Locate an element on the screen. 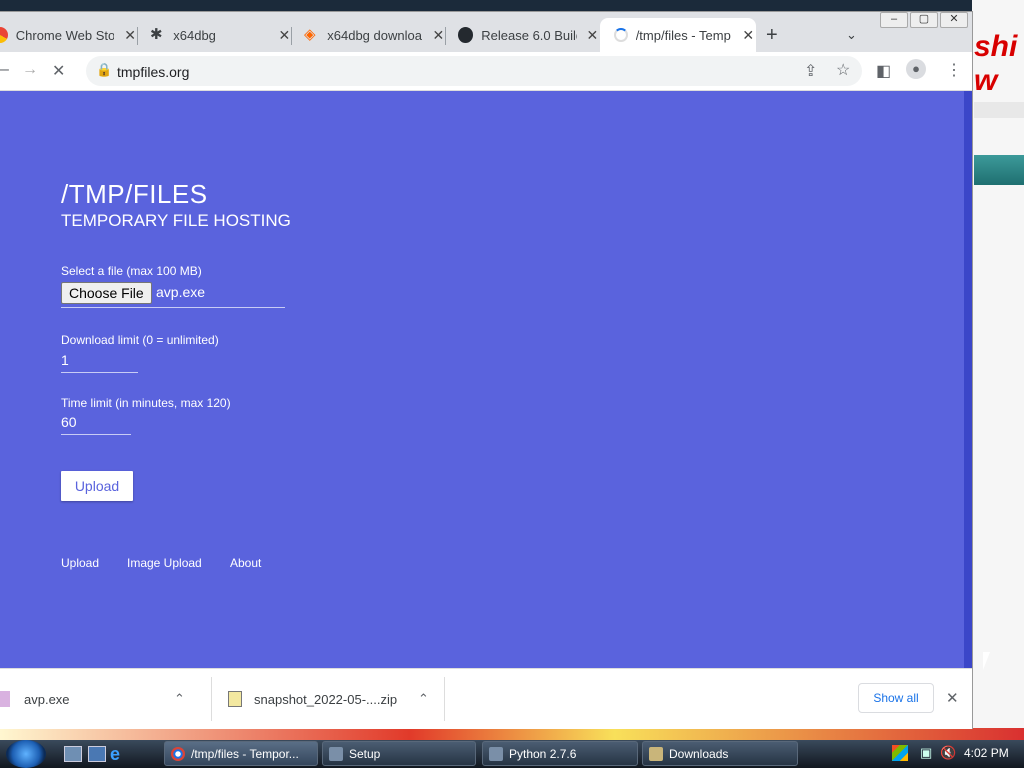  page-title: /TMP/FILES is located at coordinates (134, 194).